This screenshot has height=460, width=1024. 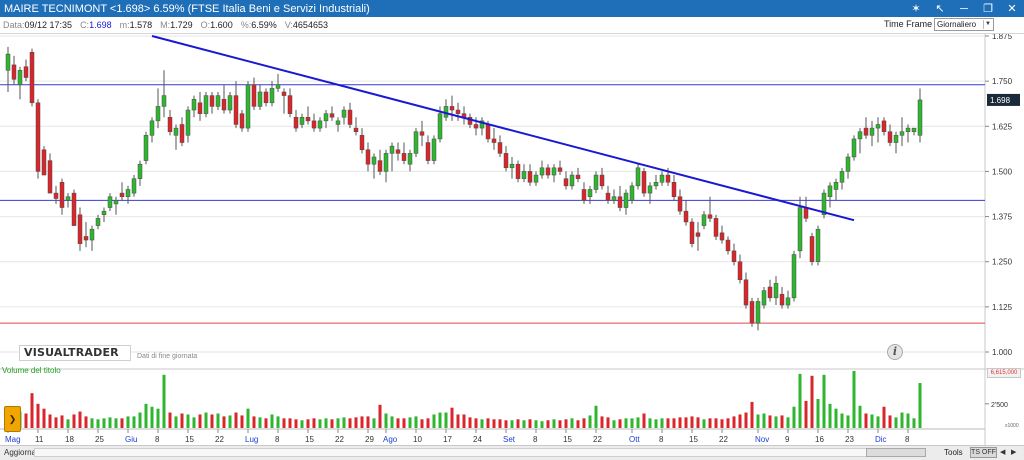 What do you see at coordinates (12, 419) in the screenshot?
I see `expand-panel-icon: ❯` at bounding box center [12, 419].